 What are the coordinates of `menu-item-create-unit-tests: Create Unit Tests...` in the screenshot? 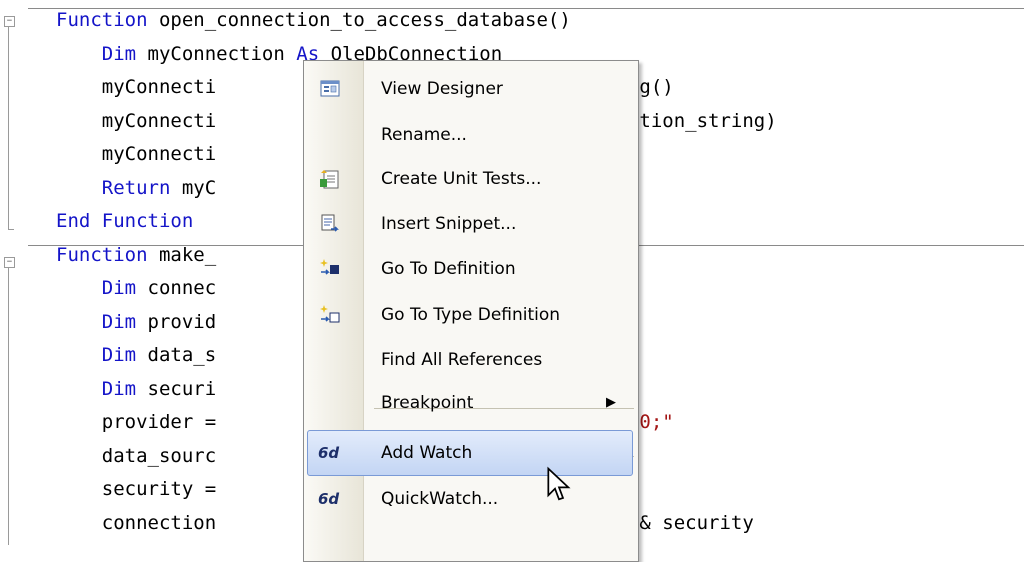 It's located at (471, 179).